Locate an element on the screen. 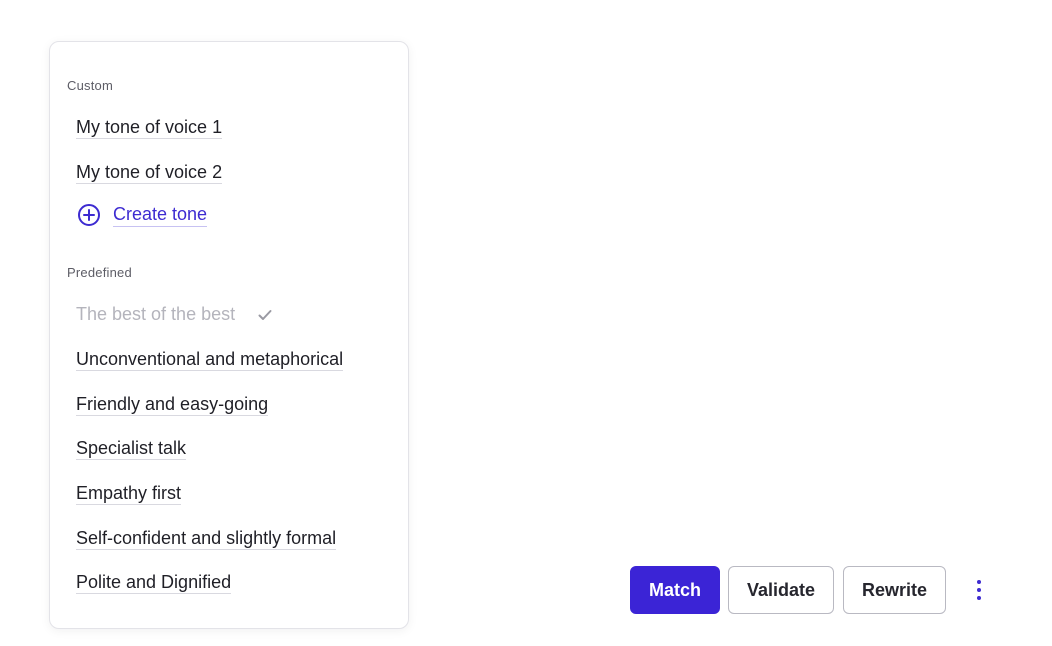 Image resolution: width=1052 pixels, height=646 pixels. custom-tone-item-label: My tone of voice 1 is located at coordinates (149, 128).